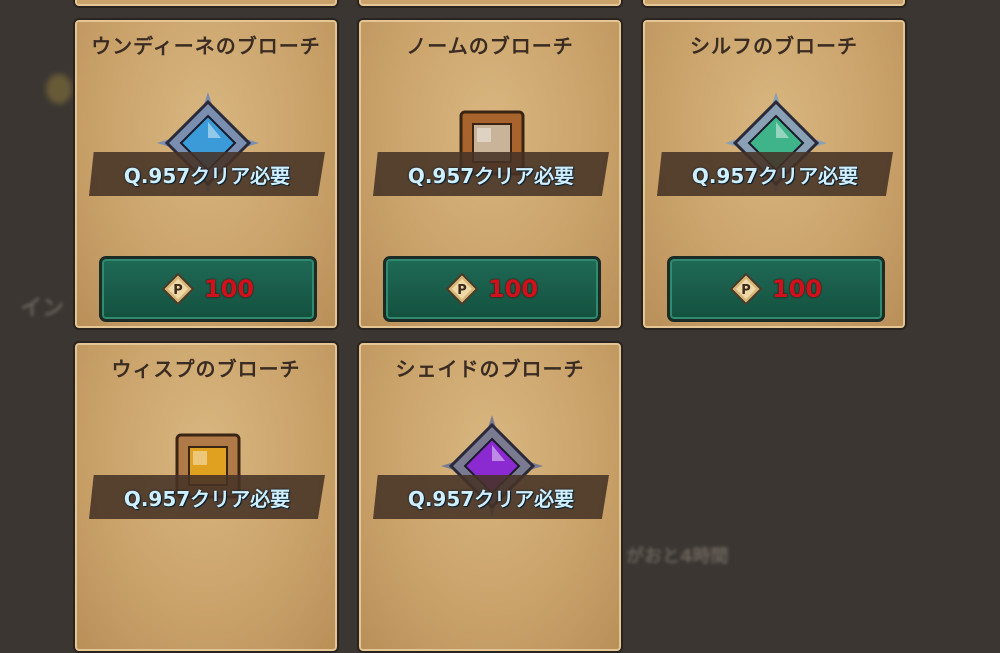 Image resolution: width=1000 pixels, height=653 pixels. What do you see at coordinates (206, 369) in the screenshot?
I see `card-title: ウィスプのブローチ` at bounding box center [206, 369].